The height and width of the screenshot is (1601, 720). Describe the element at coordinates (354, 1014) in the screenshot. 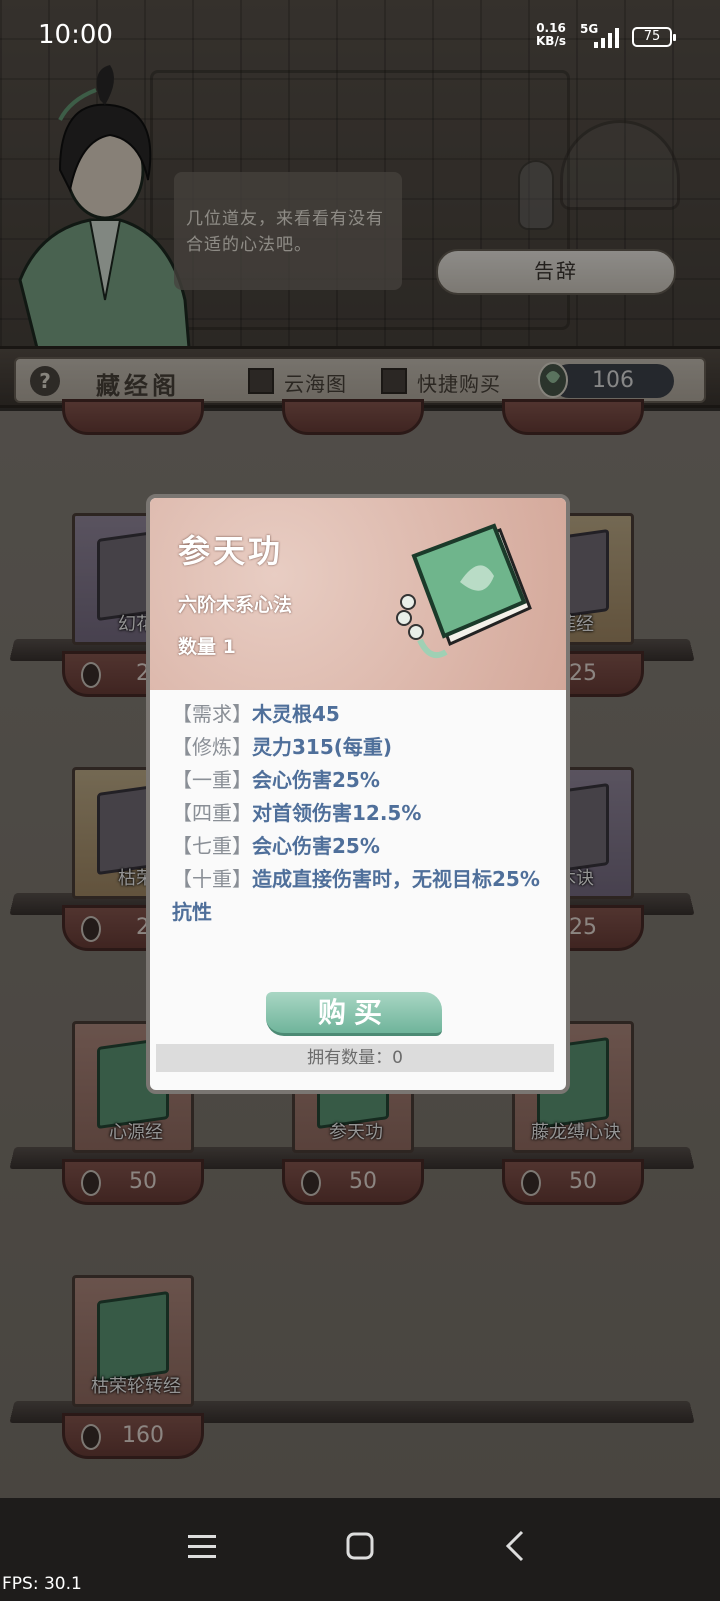

I see `buy-button: 购买` at that location.